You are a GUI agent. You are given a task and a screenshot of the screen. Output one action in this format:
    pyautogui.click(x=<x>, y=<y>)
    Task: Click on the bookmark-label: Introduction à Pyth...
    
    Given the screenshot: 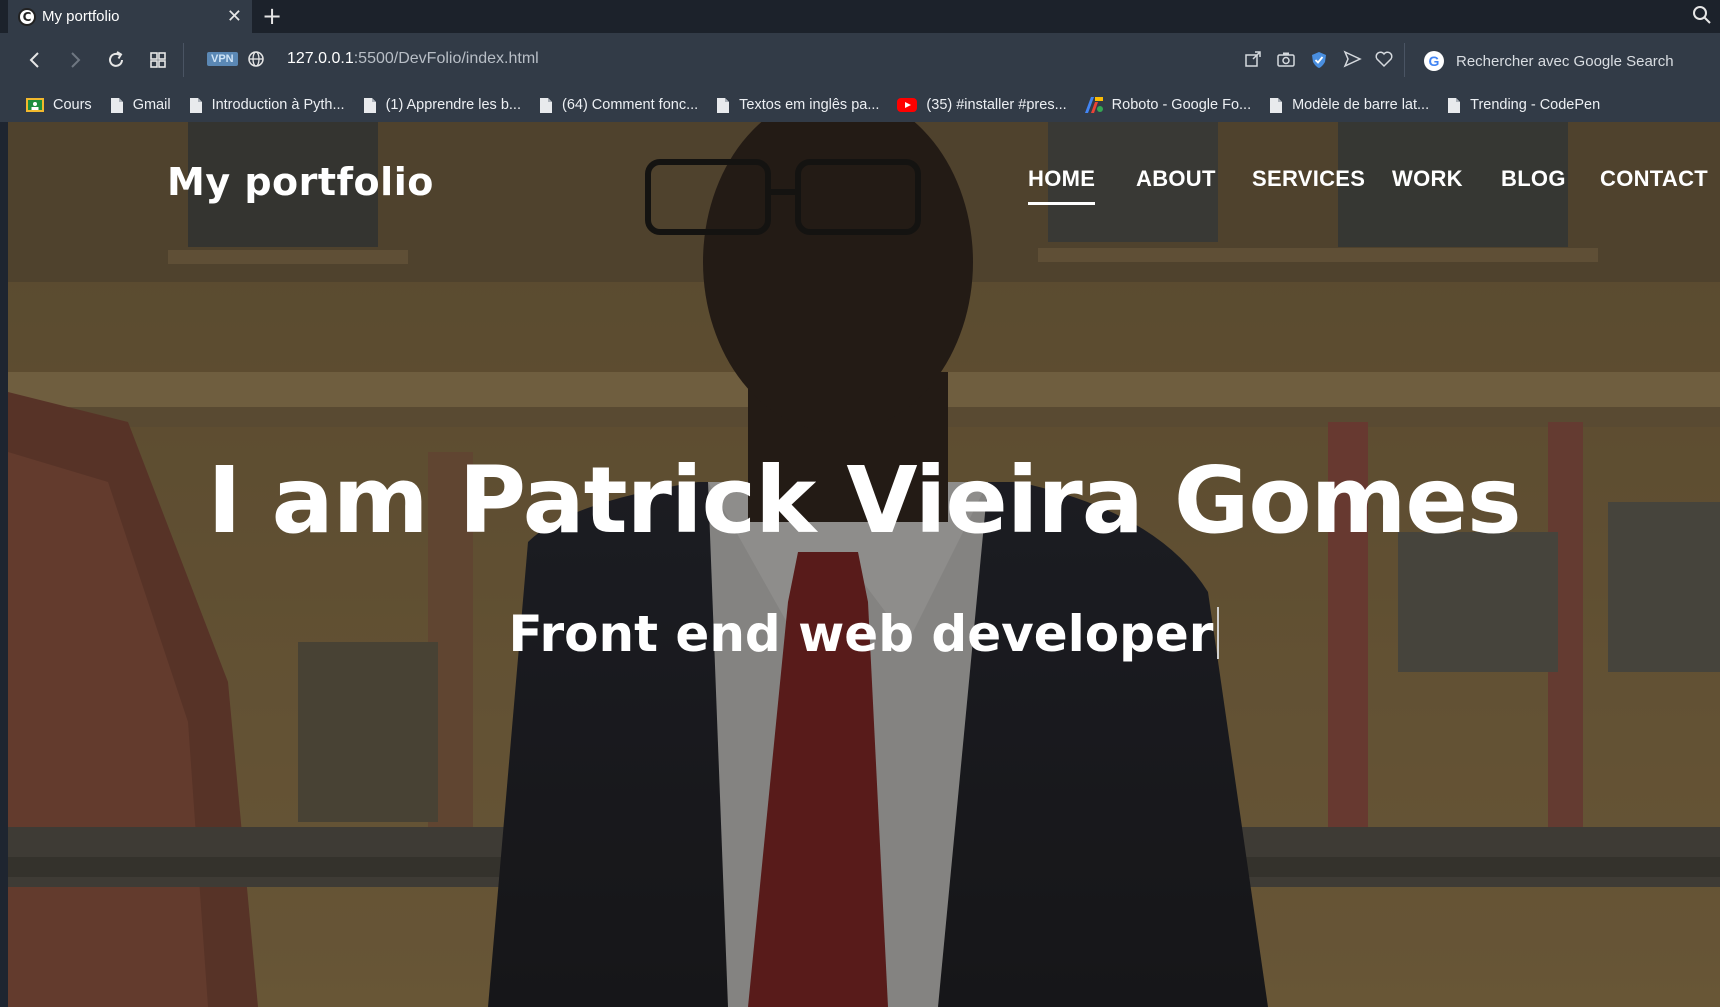 What is the action you would take?
    pyautogui.click(x=278, y=105)
    